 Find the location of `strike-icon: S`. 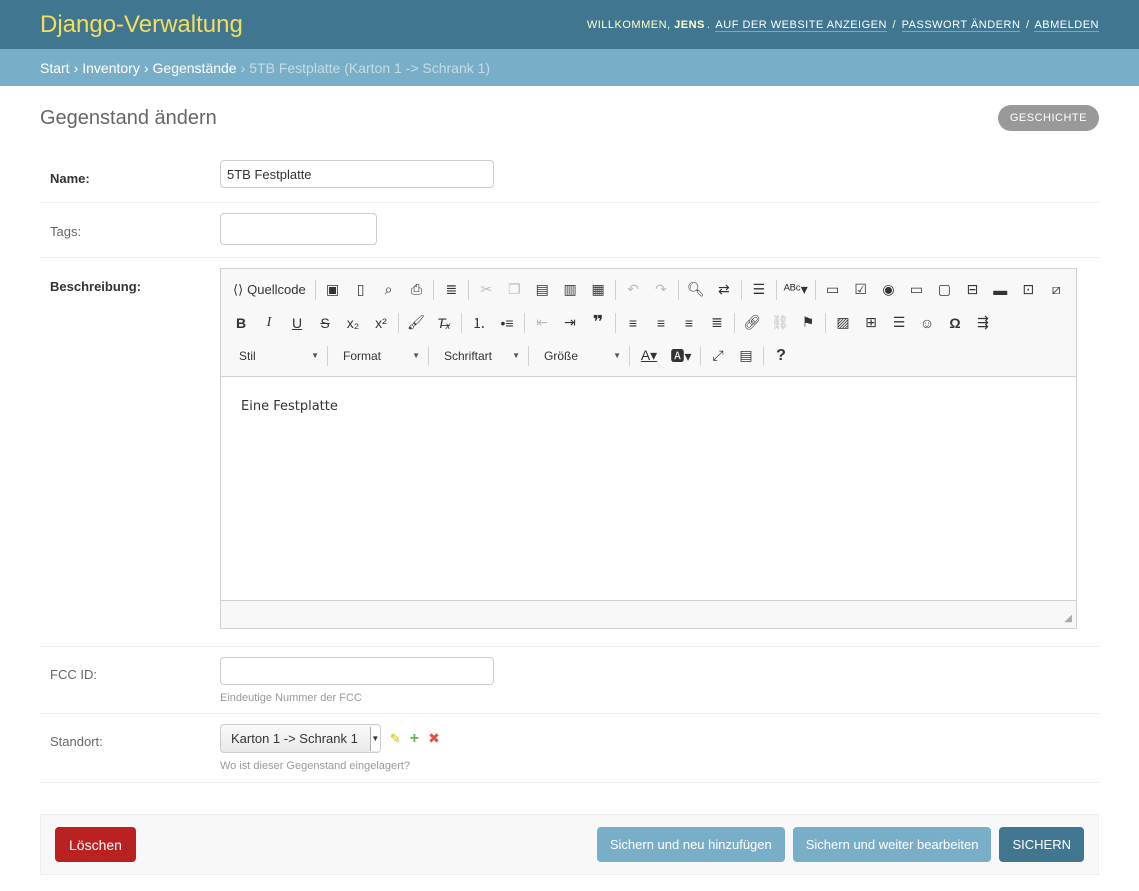

strike-icon: S is located at coordinates (325, 323).